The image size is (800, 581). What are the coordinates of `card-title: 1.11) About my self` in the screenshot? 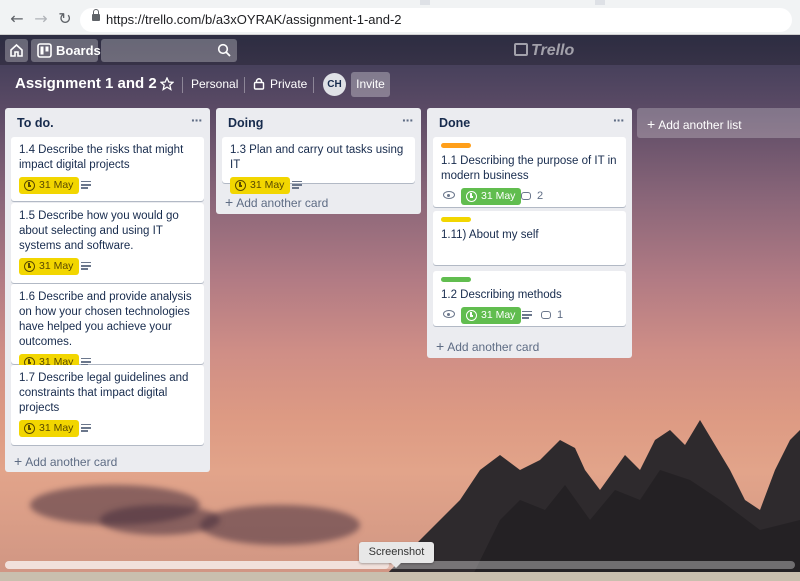 It's located at (490, 235).